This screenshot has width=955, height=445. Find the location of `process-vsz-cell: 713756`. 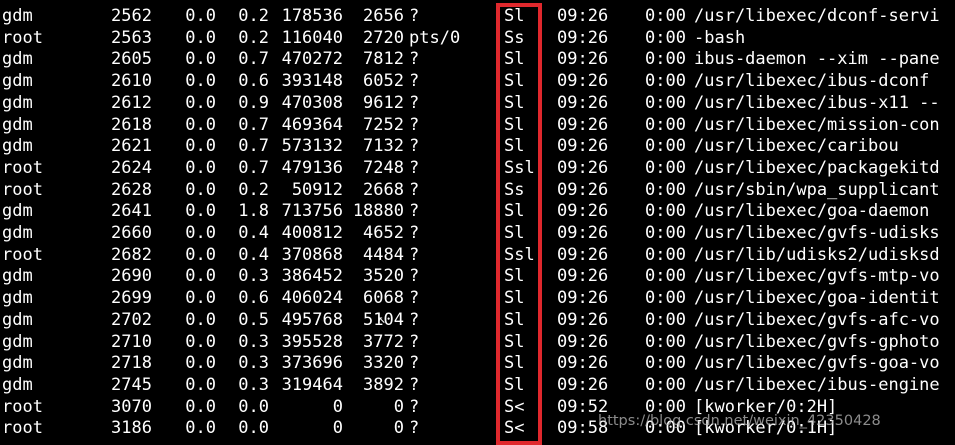

process-vsz-cell: 713756 is located at coordinates (312, 211).